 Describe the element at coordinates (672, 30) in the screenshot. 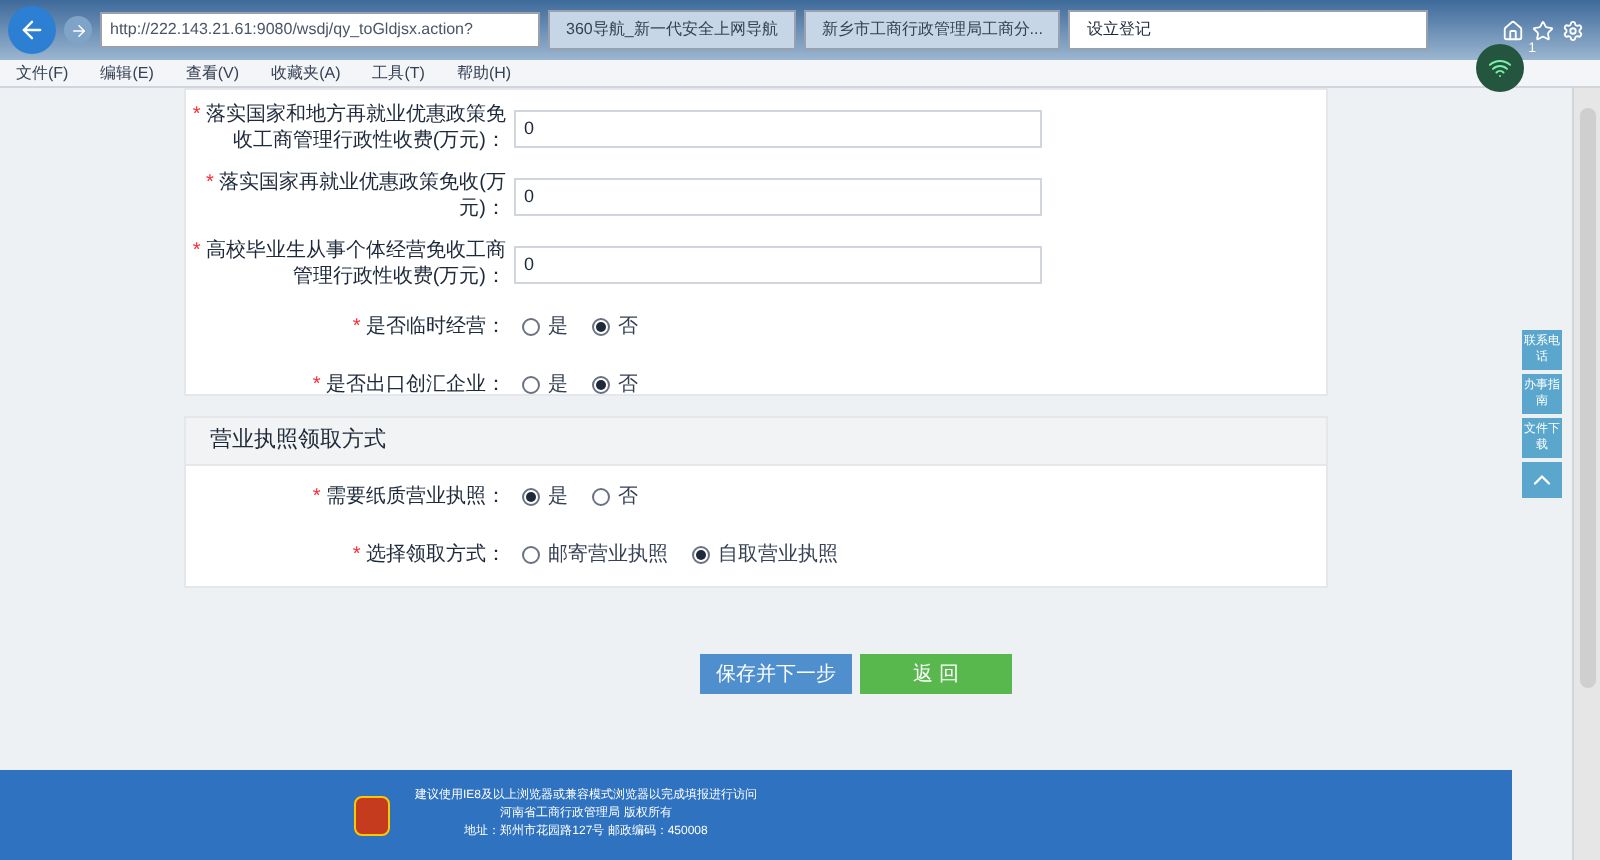

I see `browser-tab: 360导航_新一代安全上网导航` at that location.